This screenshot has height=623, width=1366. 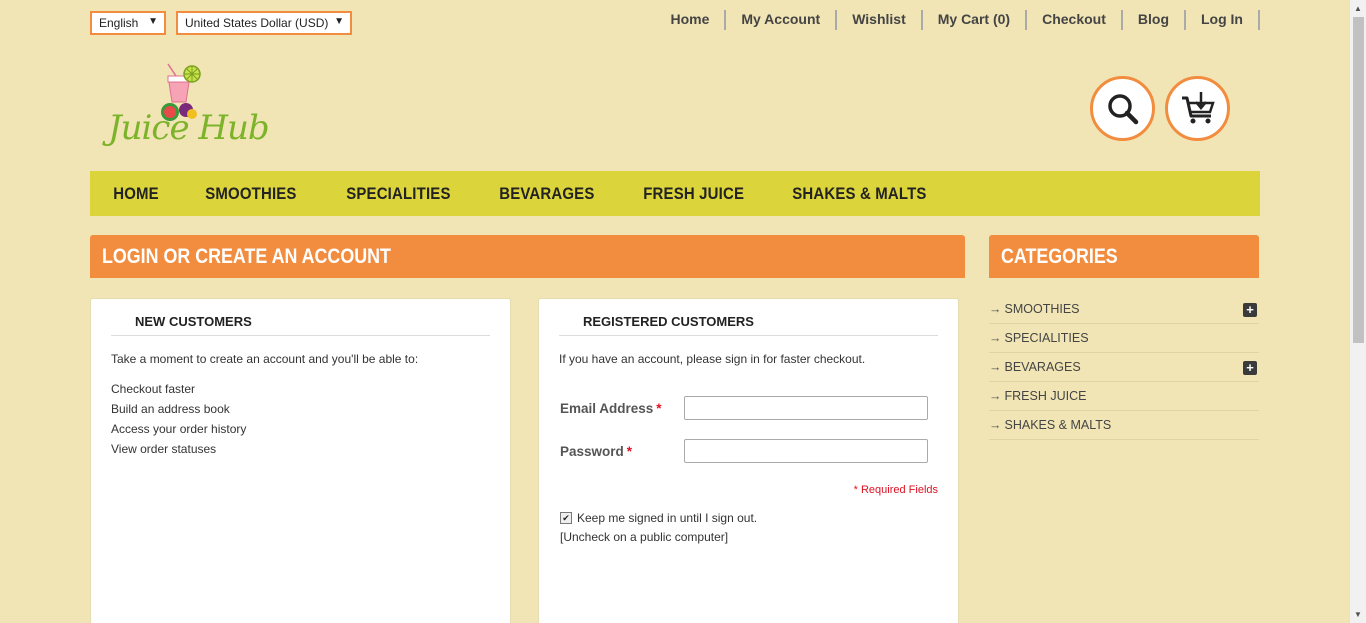 What do you see at coordinates (782, 20) in the screenshot?
I see `top-link-my-account: My Account` at bounding box center [782, 20].